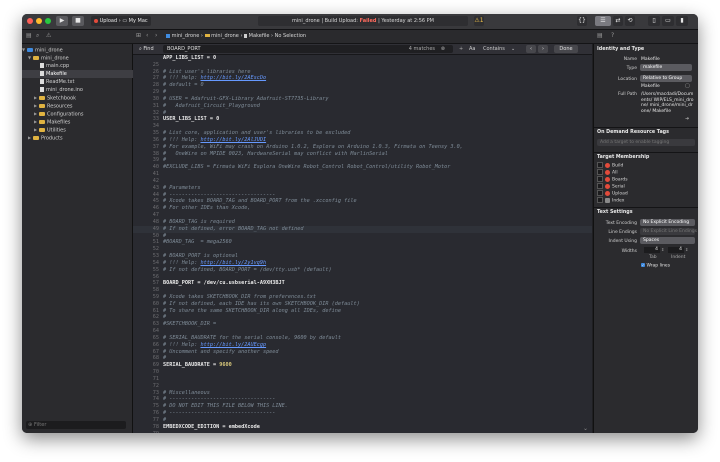 This screenshot has height=462, width=720. I want to click on find-options-icon: +, so click(461, 49).